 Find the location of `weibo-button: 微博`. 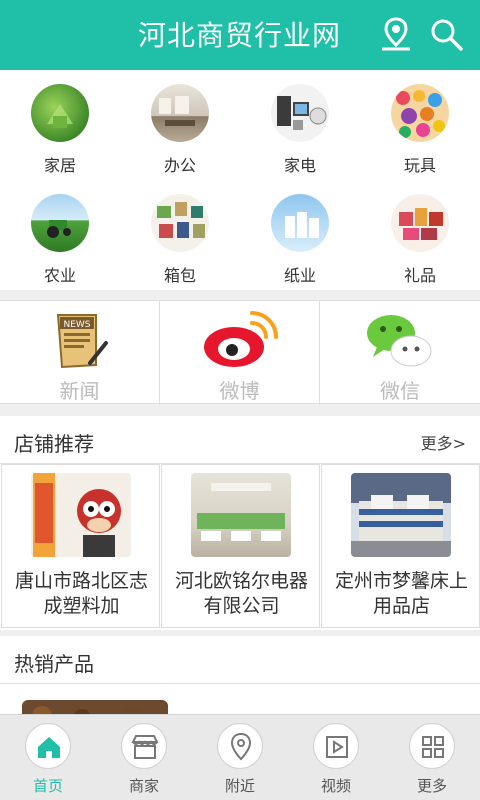

weibo-button: 微博 is located at coordinates (240, 353).